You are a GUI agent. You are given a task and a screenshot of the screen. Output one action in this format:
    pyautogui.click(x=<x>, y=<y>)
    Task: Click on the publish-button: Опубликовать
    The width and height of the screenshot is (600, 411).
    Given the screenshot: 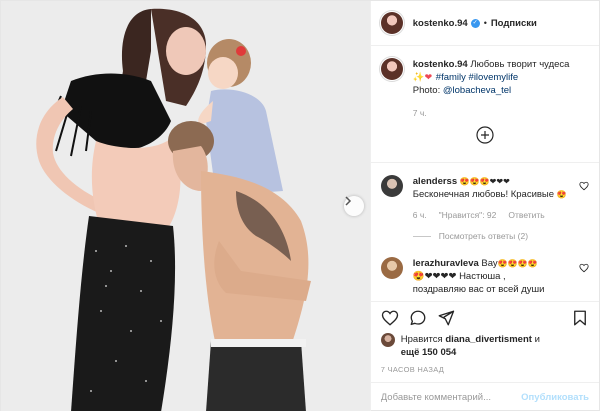 What is the action you would take?
    pyautogui.click(x=555, y=397)
    